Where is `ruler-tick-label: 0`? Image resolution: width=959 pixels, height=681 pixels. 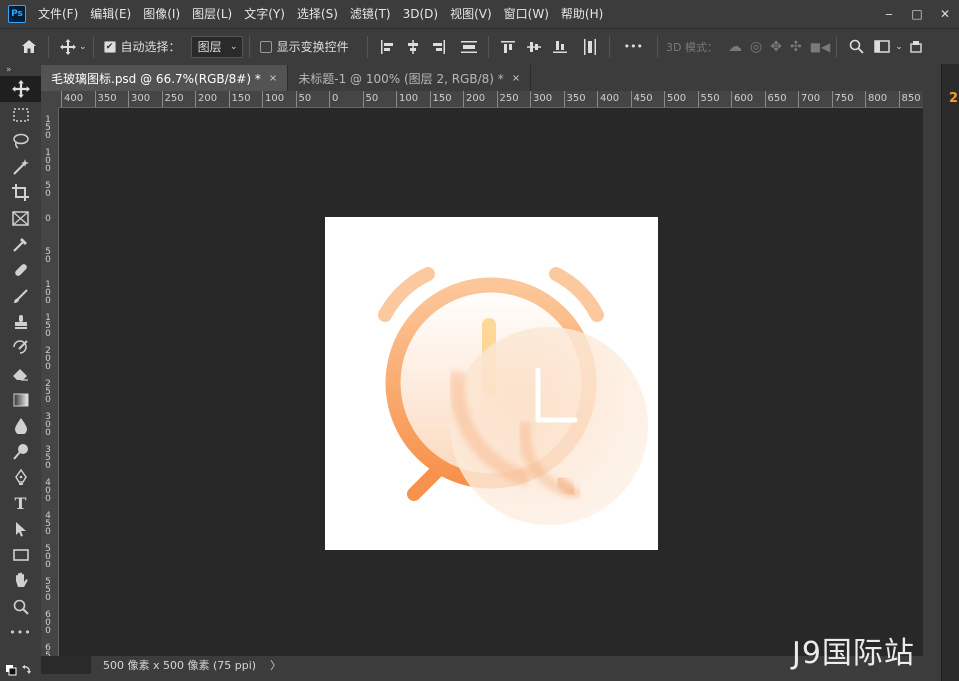
ruler-tick-label: 0 is located at coordinates (333, 99).